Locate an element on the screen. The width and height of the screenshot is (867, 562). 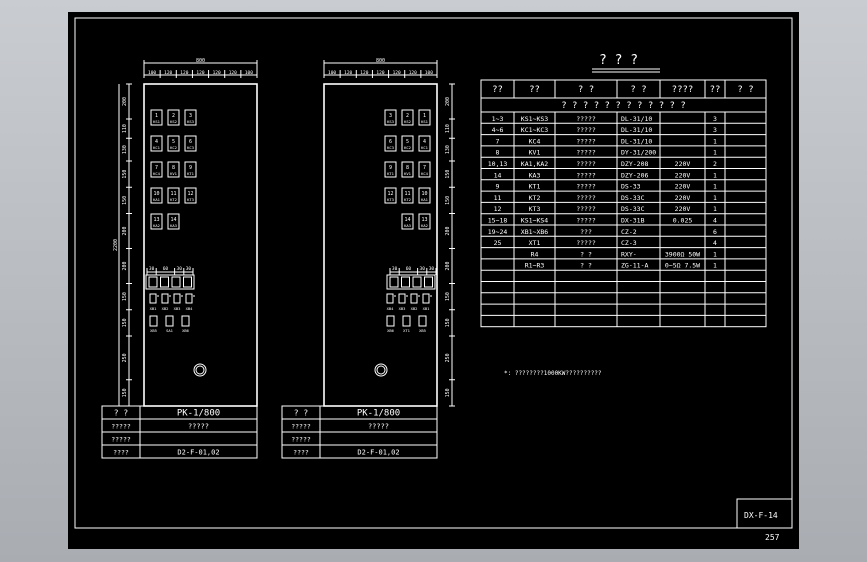
bom-header: ?? is located at coordinates (497, 90).